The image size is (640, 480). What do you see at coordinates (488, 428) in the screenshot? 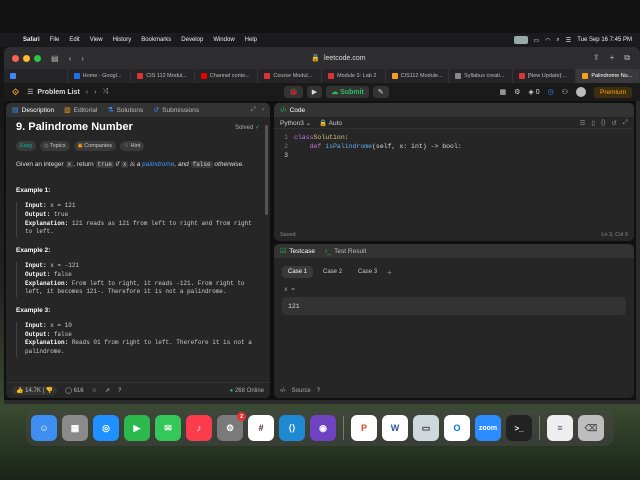
I see `dock-zoom-icon: zoom` at bounding box center [488, 428].